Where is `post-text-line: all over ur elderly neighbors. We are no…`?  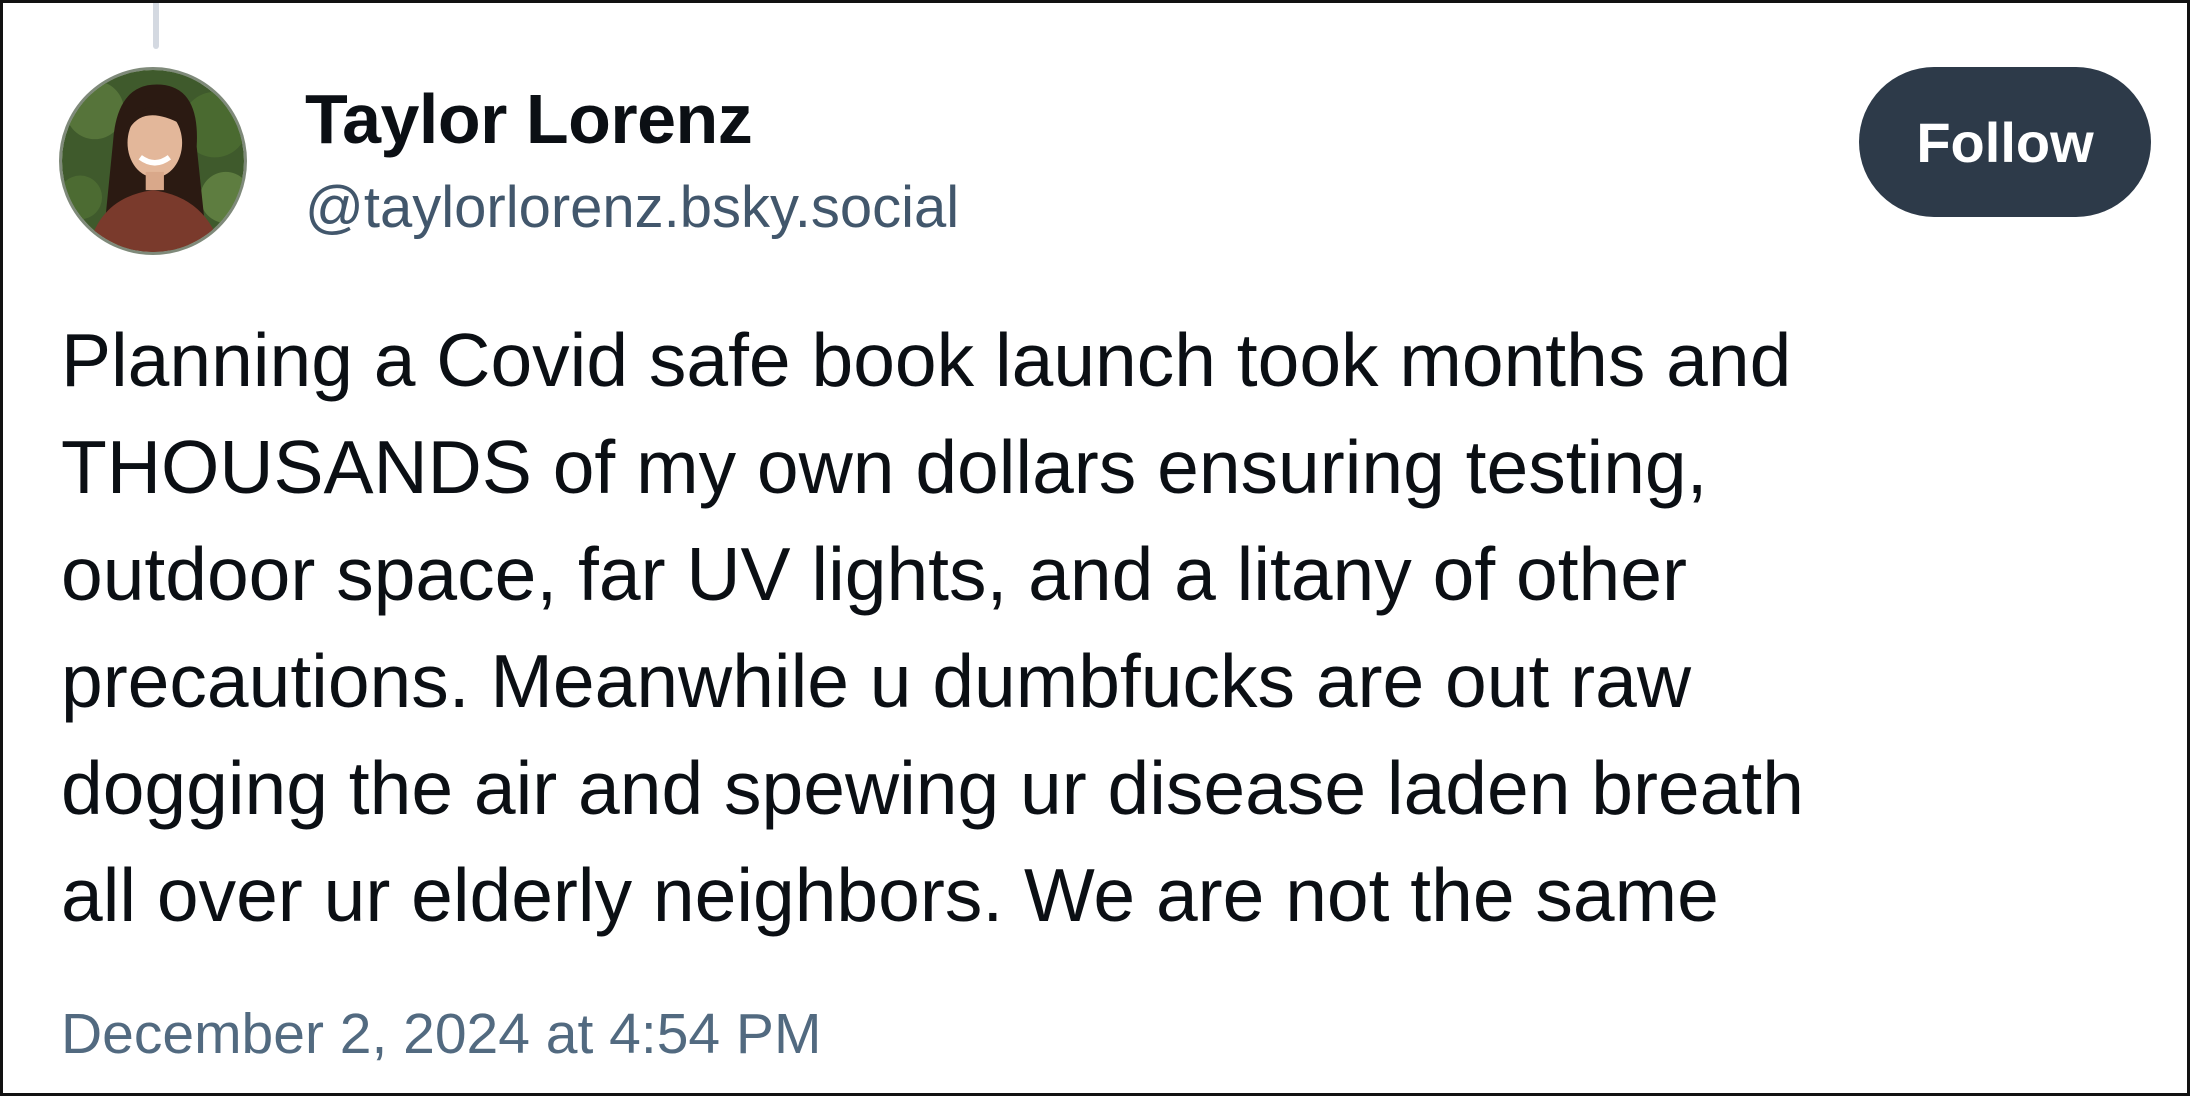 post-text-line: all over ur elderly neighbors. We are no… is located at coordinates (890, 895).